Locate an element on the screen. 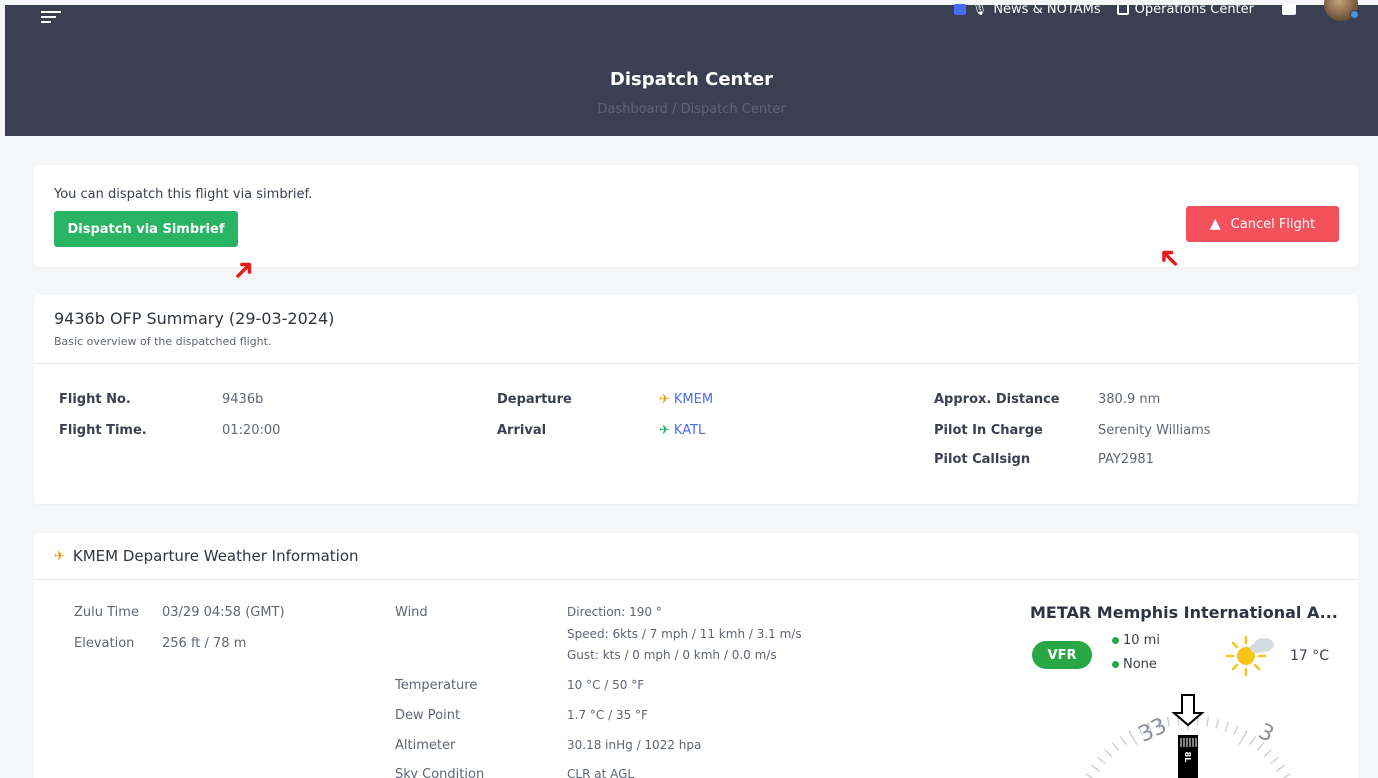  zulu-value: 03/29 04:58 (GMT) is located at coordinates (223, 612).